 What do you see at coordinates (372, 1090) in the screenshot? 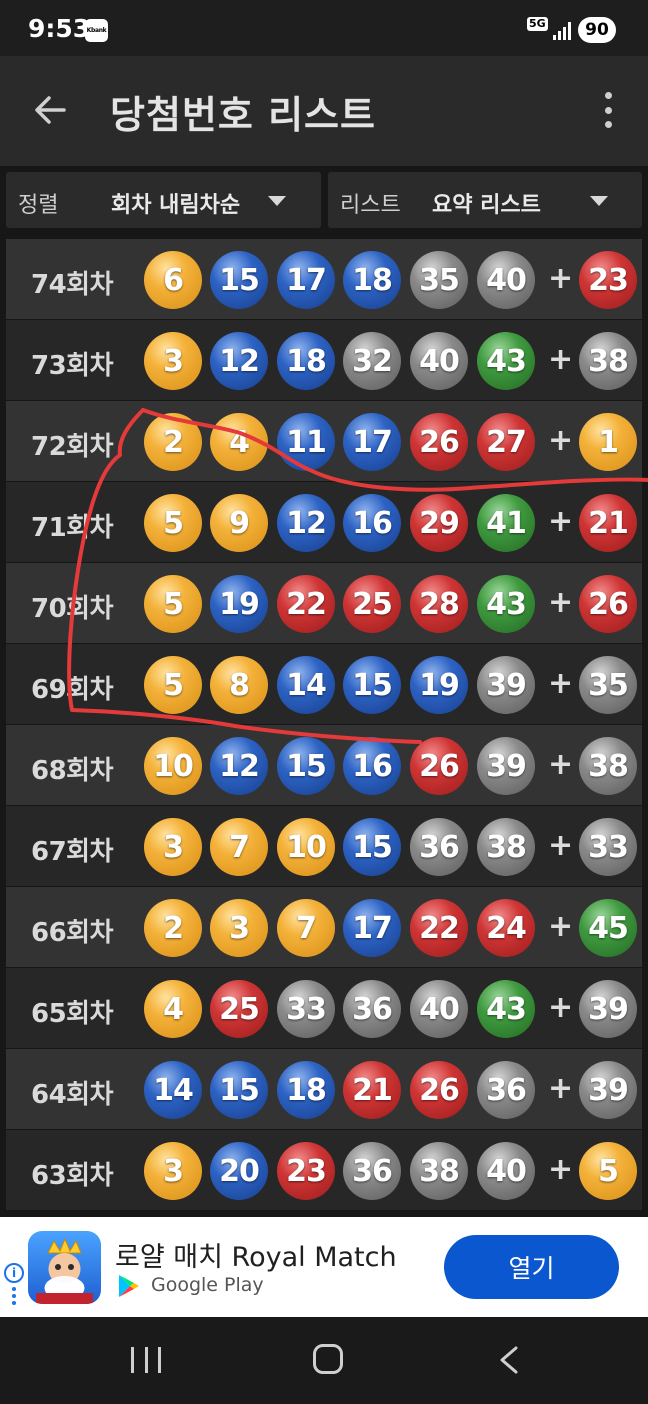
I see `number-ball: 21` at bounding box center [372, 1090].